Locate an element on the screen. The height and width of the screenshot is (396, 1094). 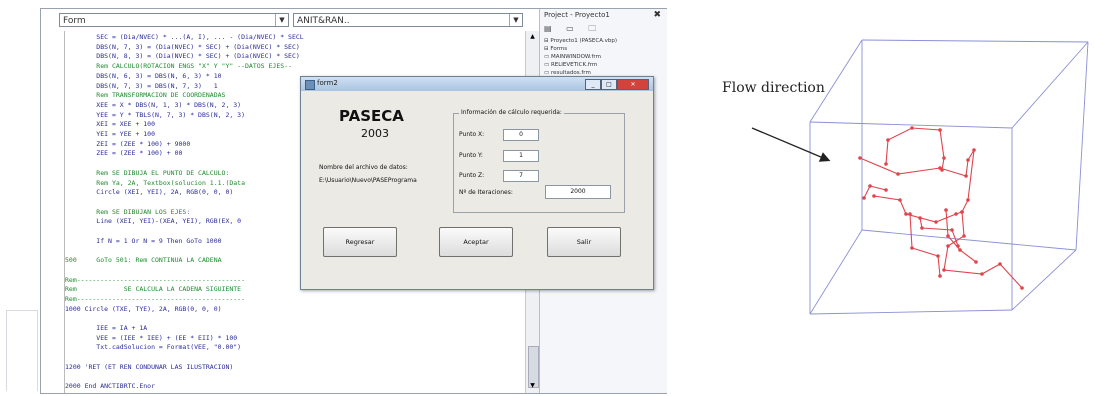
explorer-title: Project - Proyecto1 is located at coordinates (577, 15).